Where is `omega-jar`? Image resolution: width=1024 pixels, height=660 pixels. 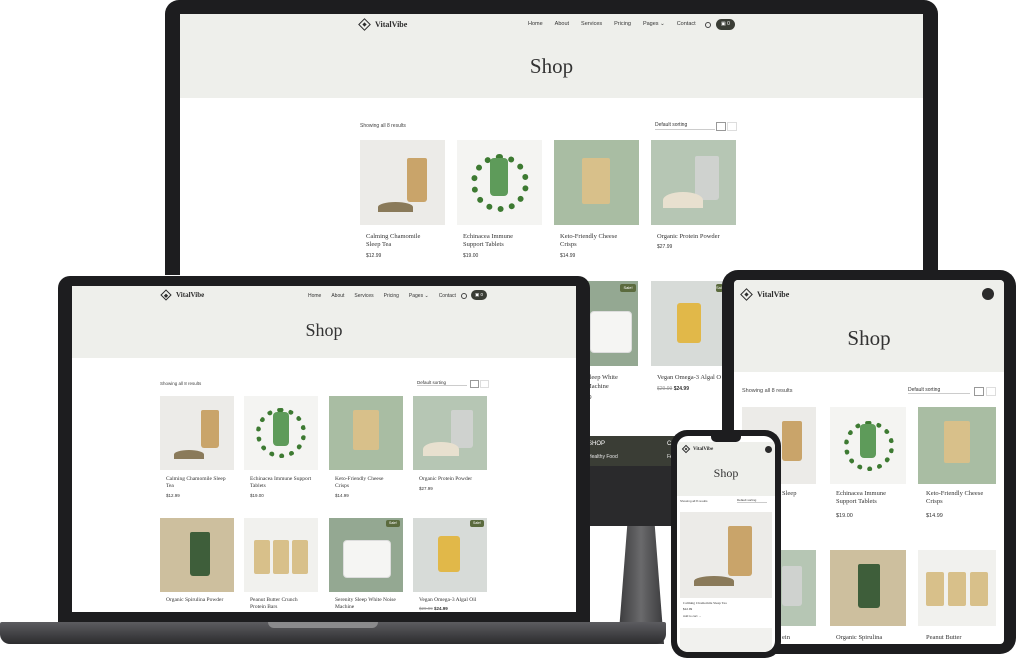
omega-jar is located at coordinates (449, 554).